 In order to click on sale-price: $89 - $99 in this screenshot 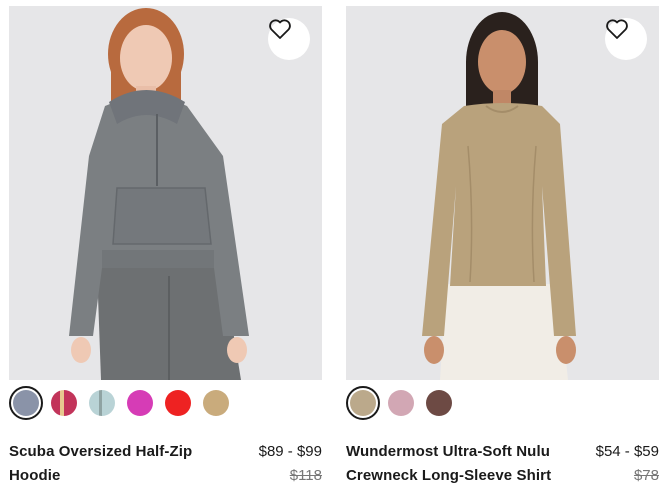, I will do `click(290, 451)`.